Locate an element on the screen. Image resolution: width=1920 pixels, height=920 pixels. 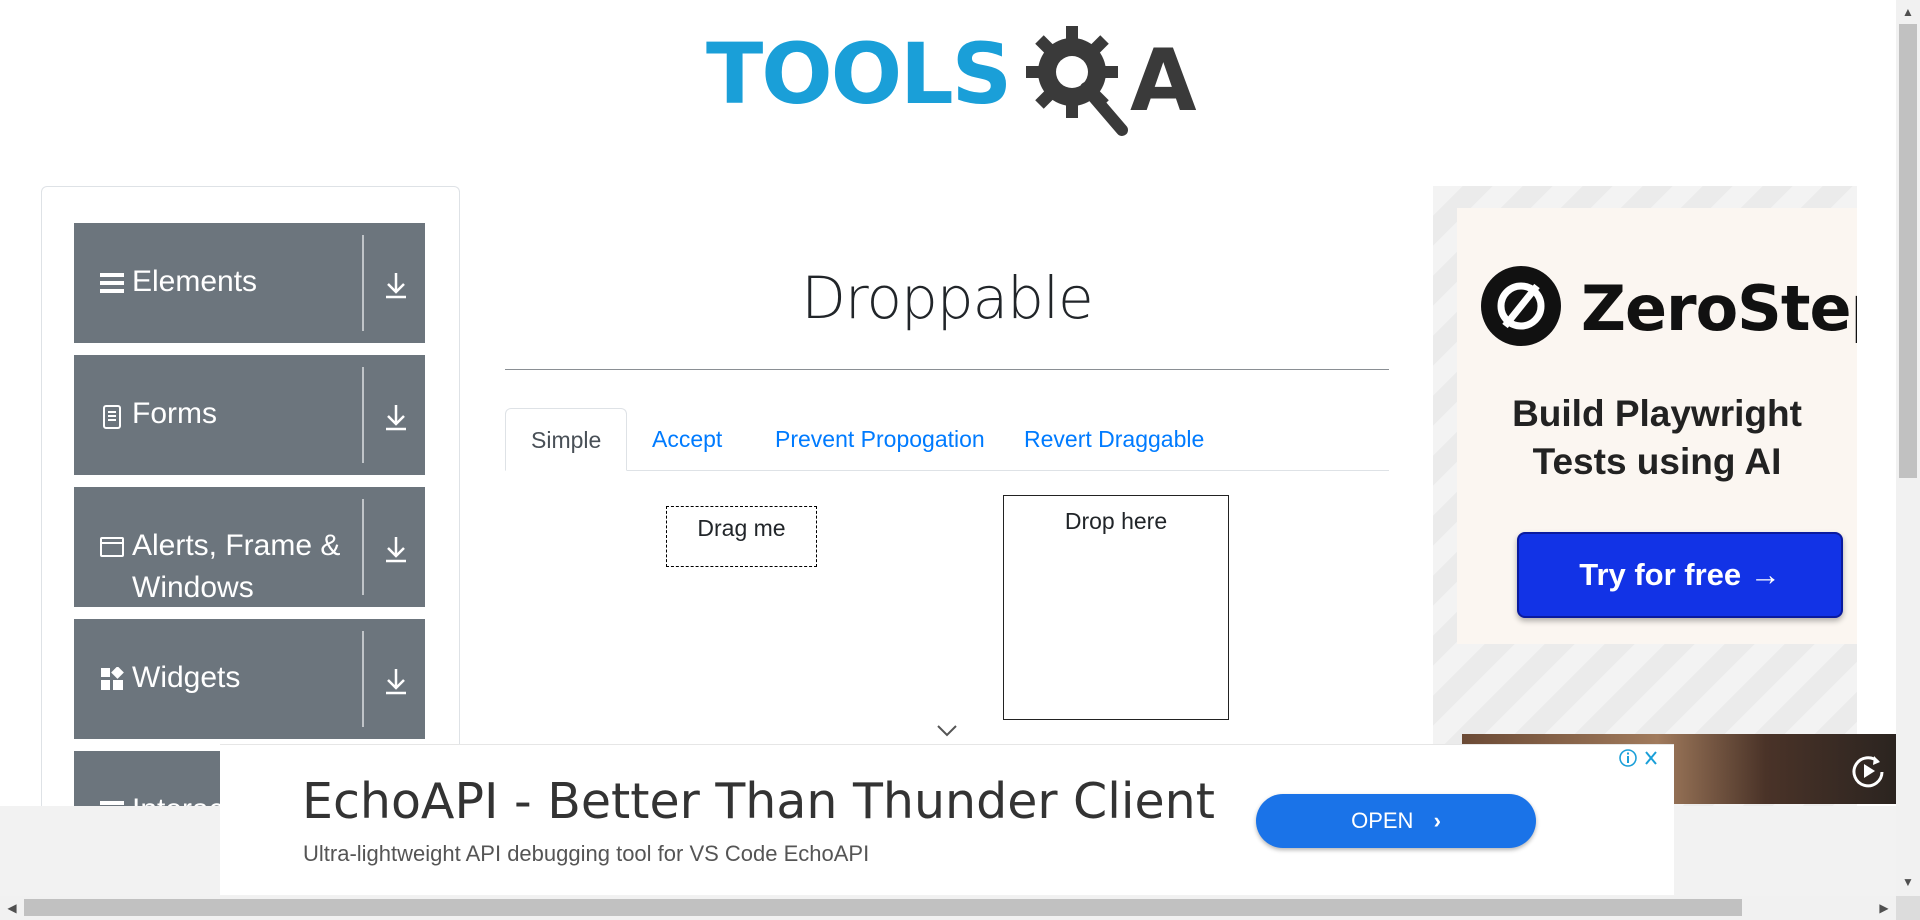
replay-icon is located at coordinates (1868, 770).